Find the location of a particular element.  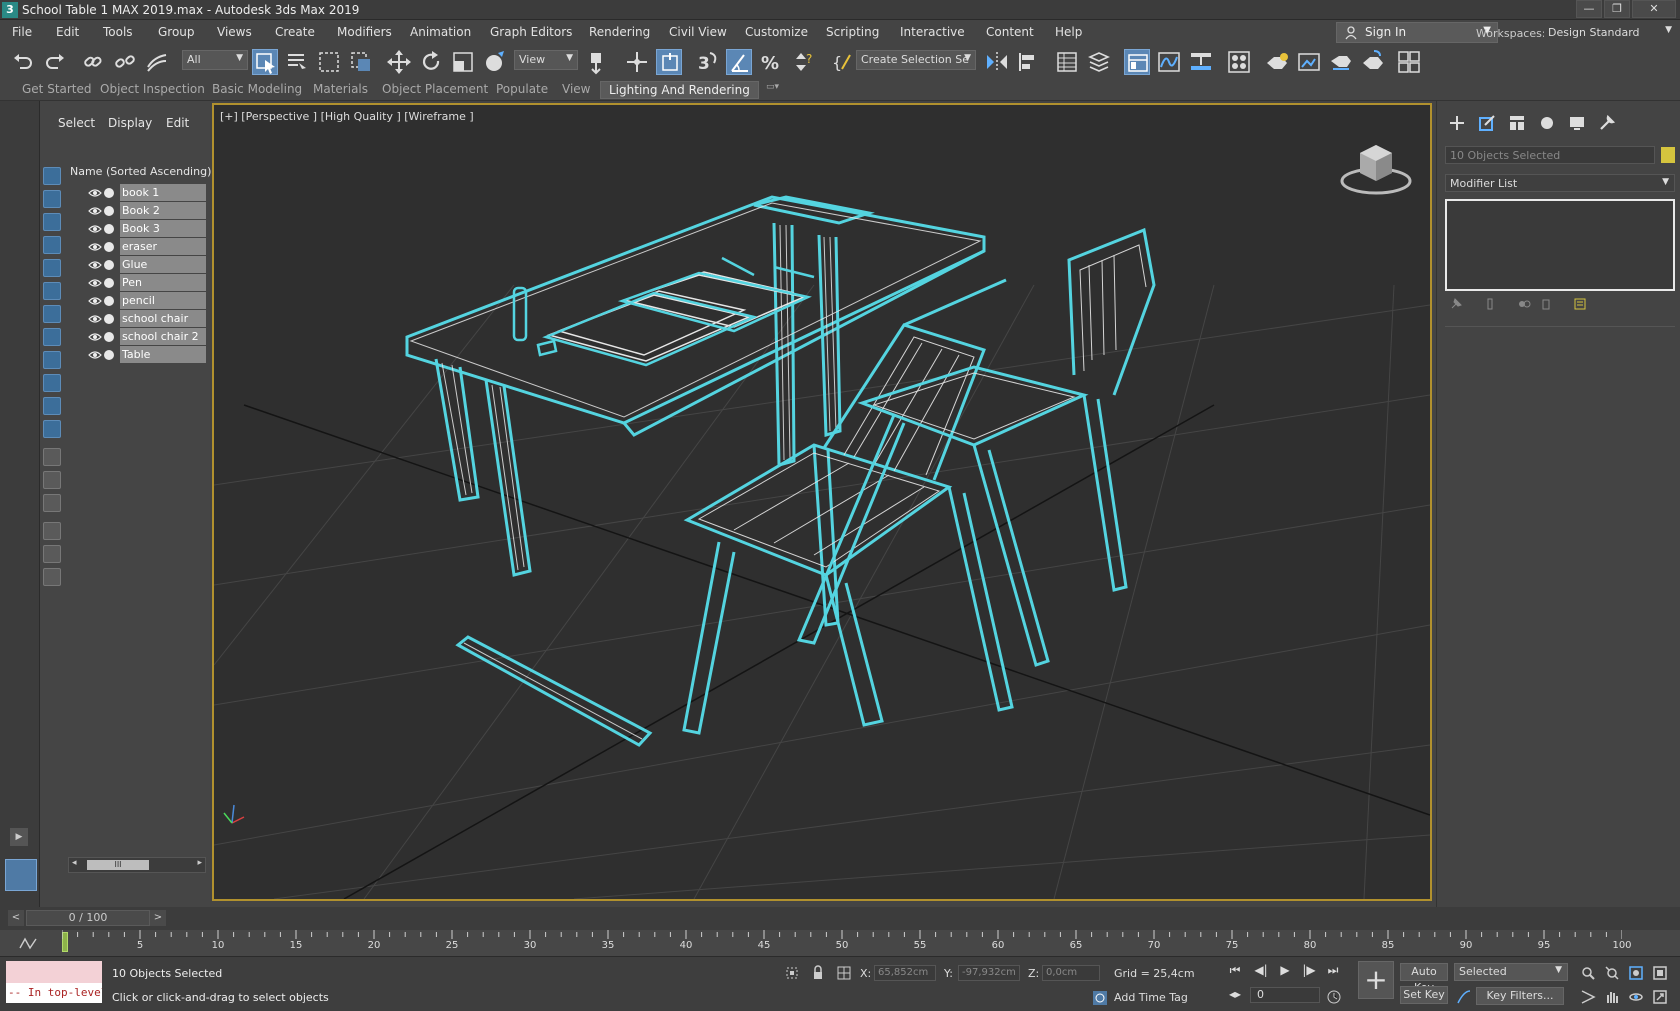

play-icon: ▶ is located at coordinates (1285, 971).